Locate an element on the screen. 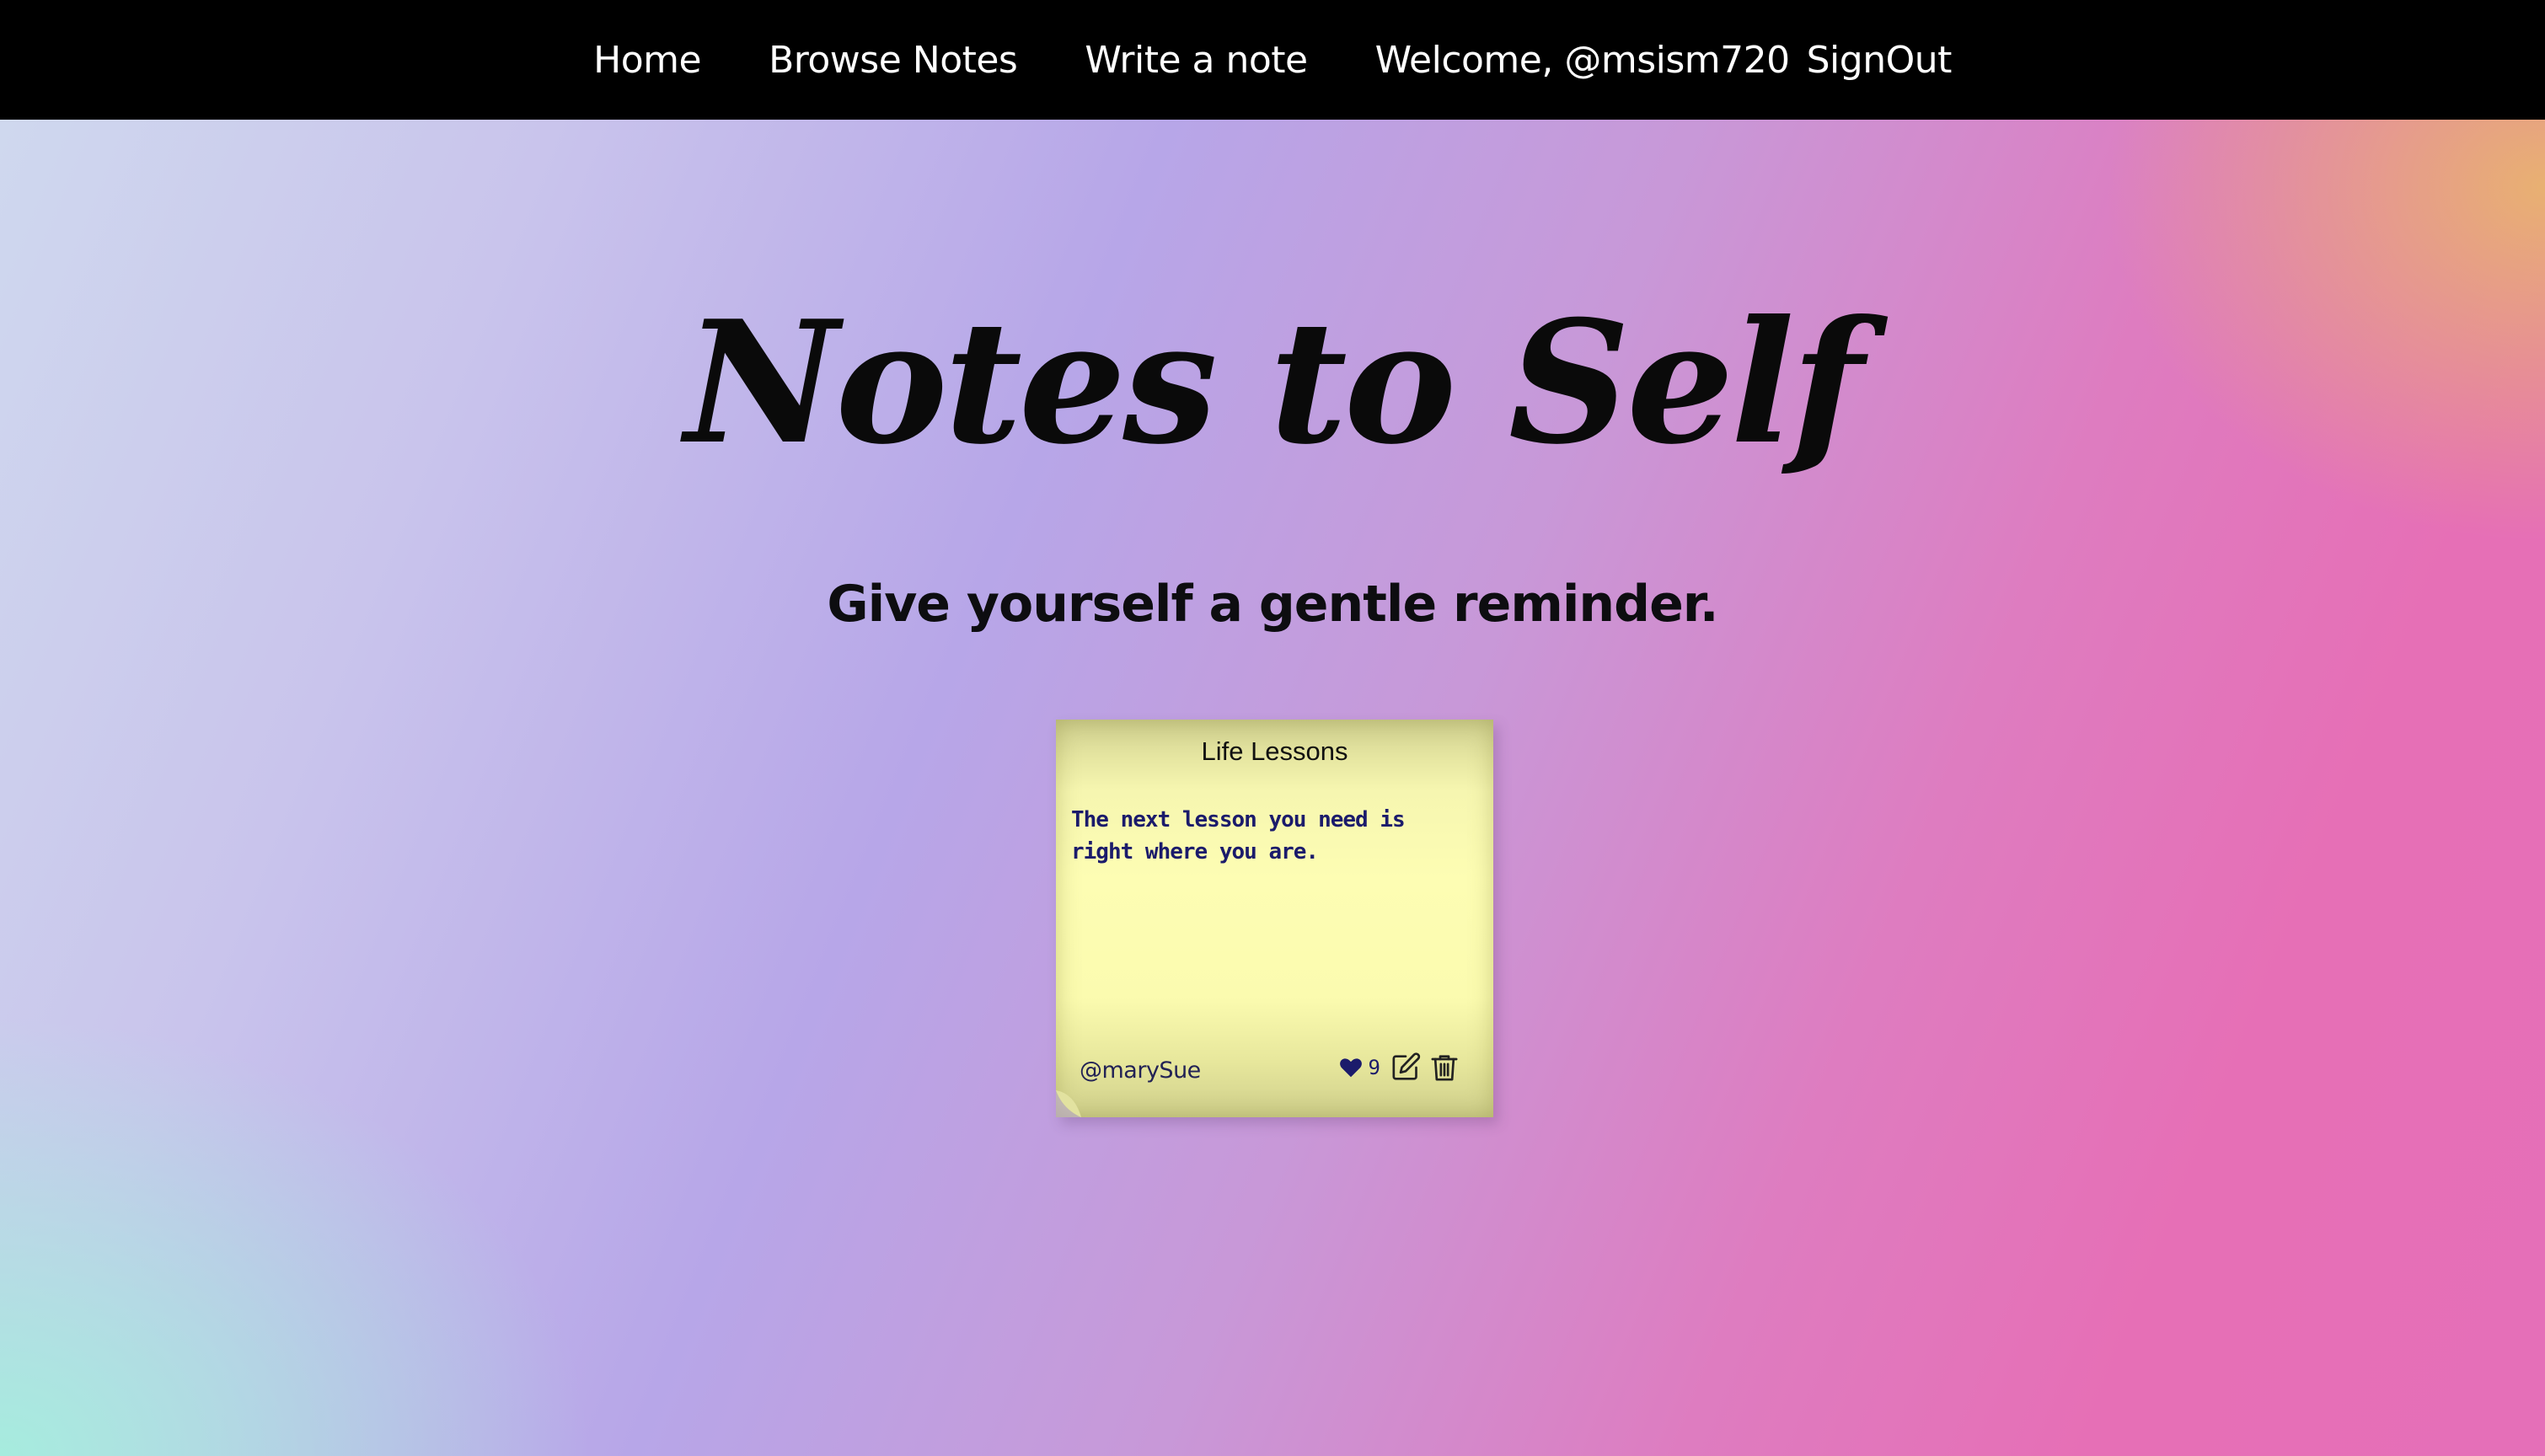 The width and height of the screenshot is (2545, 1456). note-actions: 9 is located at coordinates (1399, 1067).